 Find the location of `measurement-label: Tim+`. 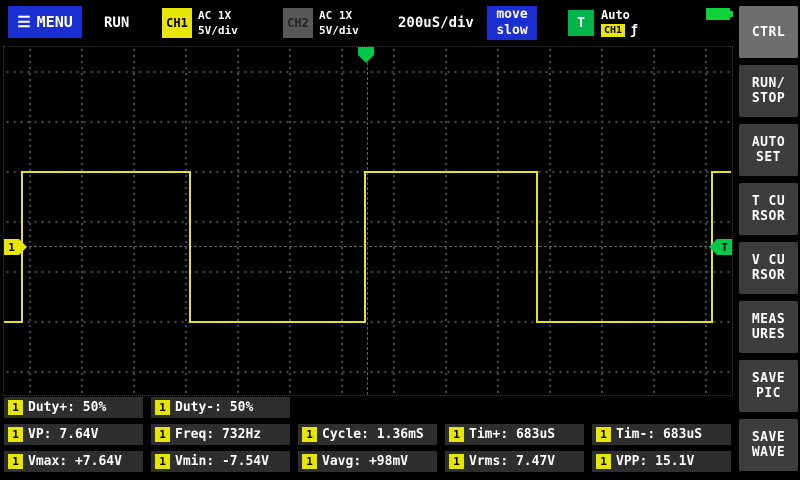

measurement-label: Tim+ is located at coordinates (492, 434).